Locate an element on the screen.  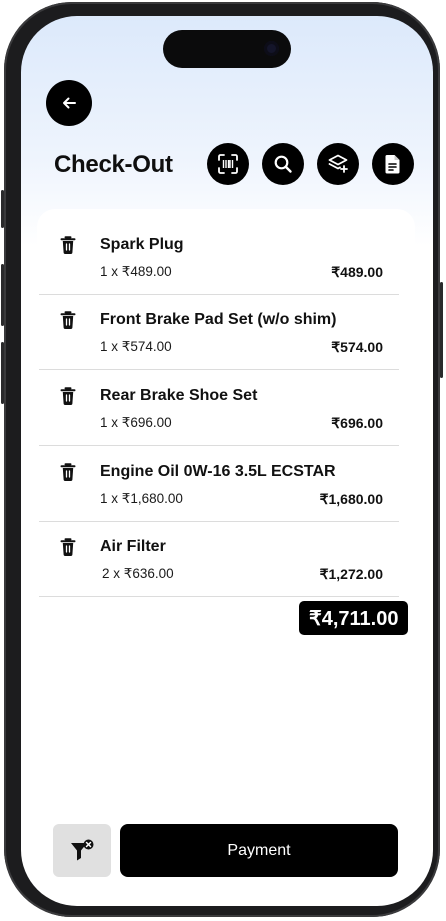
side-button is located at coordinates (2, 209).